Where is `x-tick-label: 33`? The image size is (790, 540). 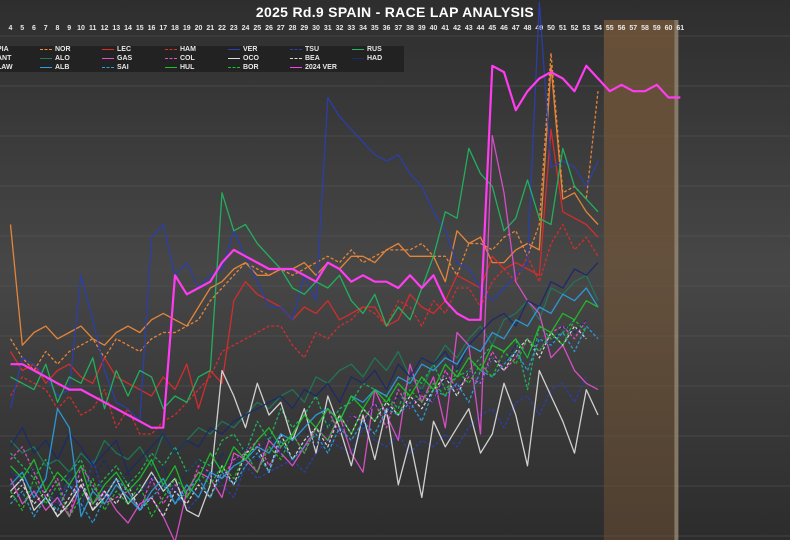
x-tick-label: 33 is located at coordinates (351, 28).